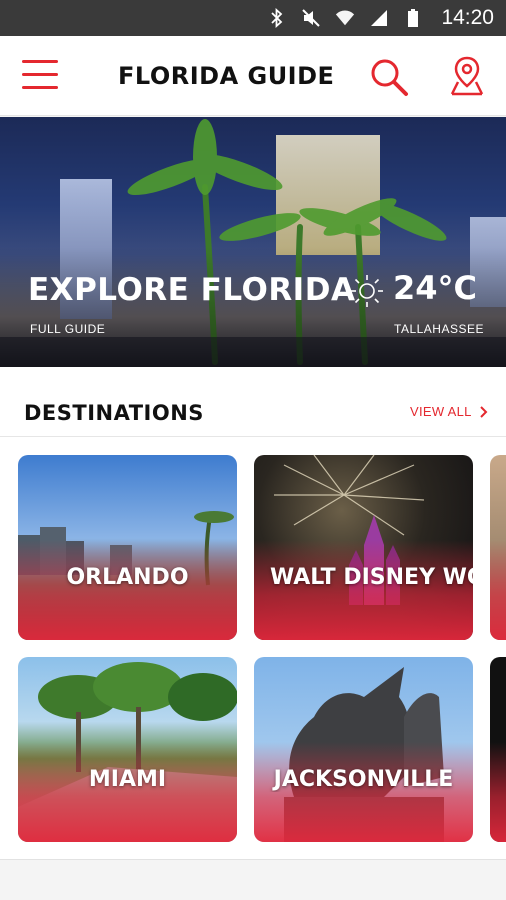  I want to click on hero-title: EXPLORE FLORIDA, so click(192, 290).